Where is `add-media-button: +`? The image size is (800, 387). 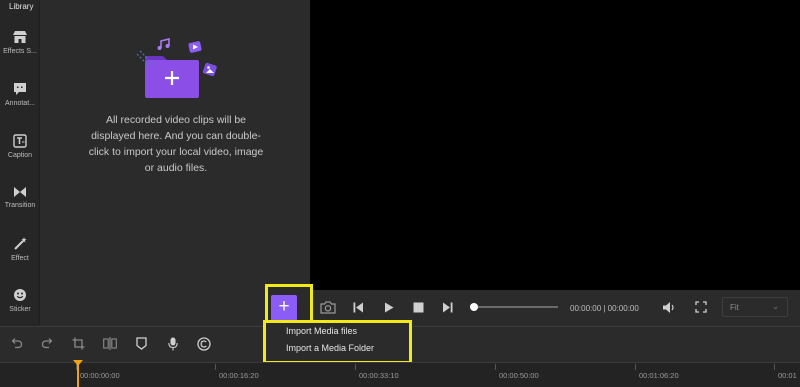 add-media-button: + is located at coordinates (284, 308).